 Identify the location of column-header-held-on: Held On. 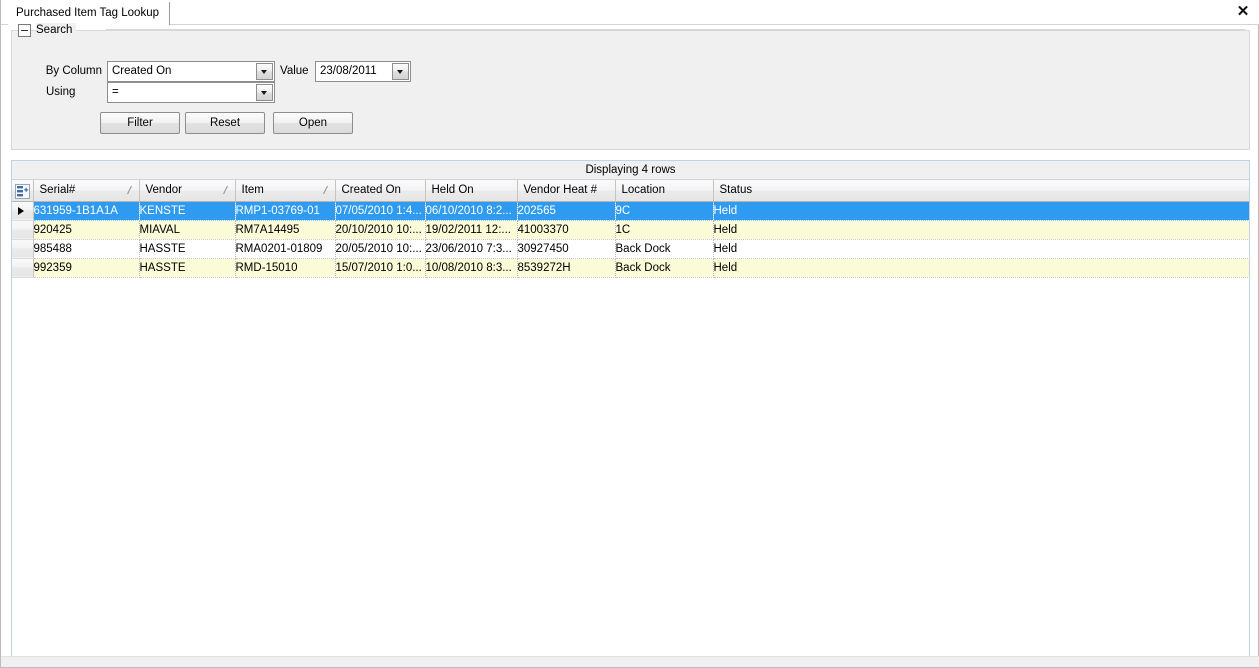
(471, 191).